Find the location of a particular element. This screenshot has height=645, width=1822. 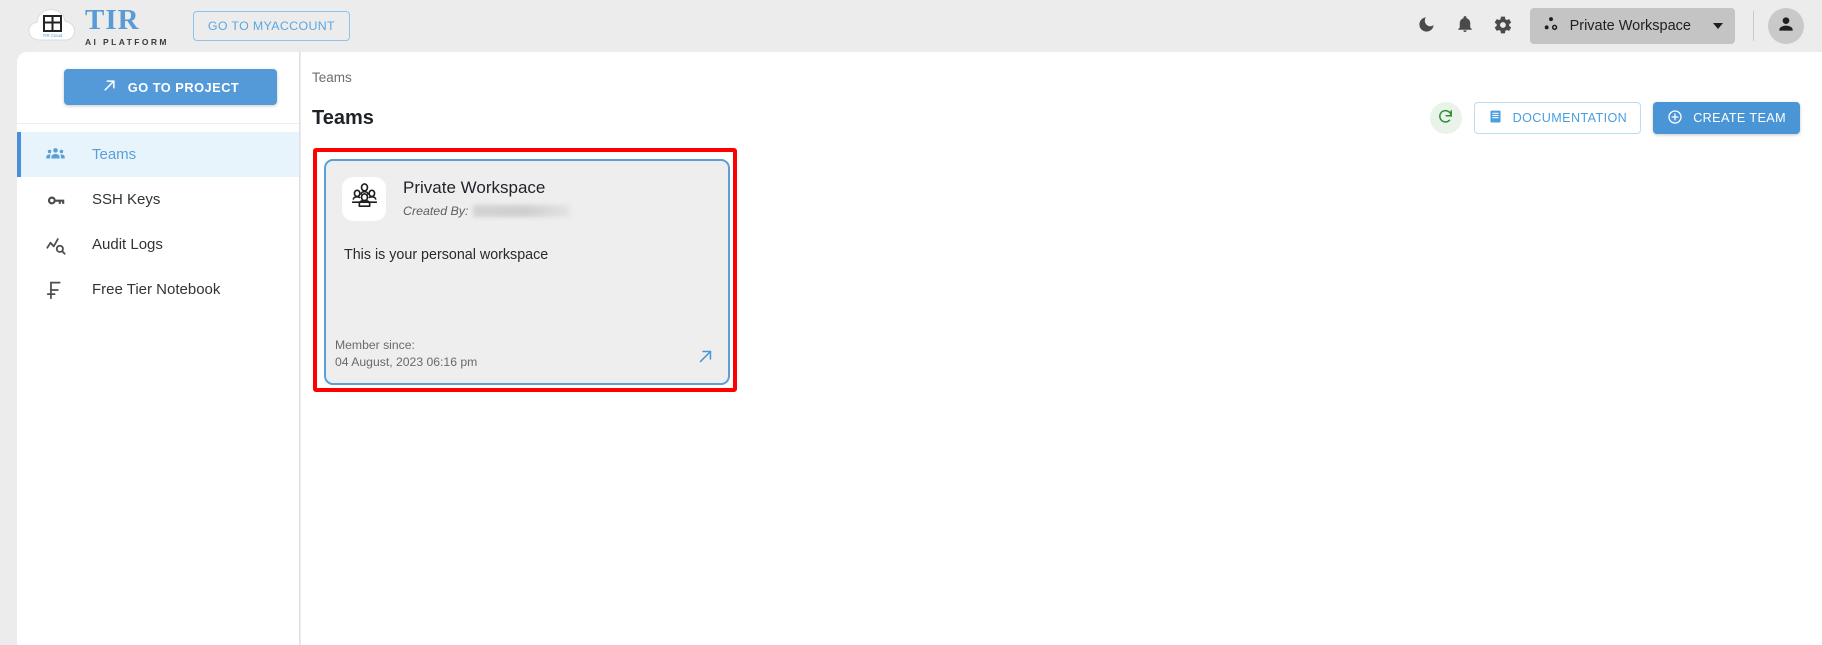

toolbar-divider is located at coordinates (1753, 26).